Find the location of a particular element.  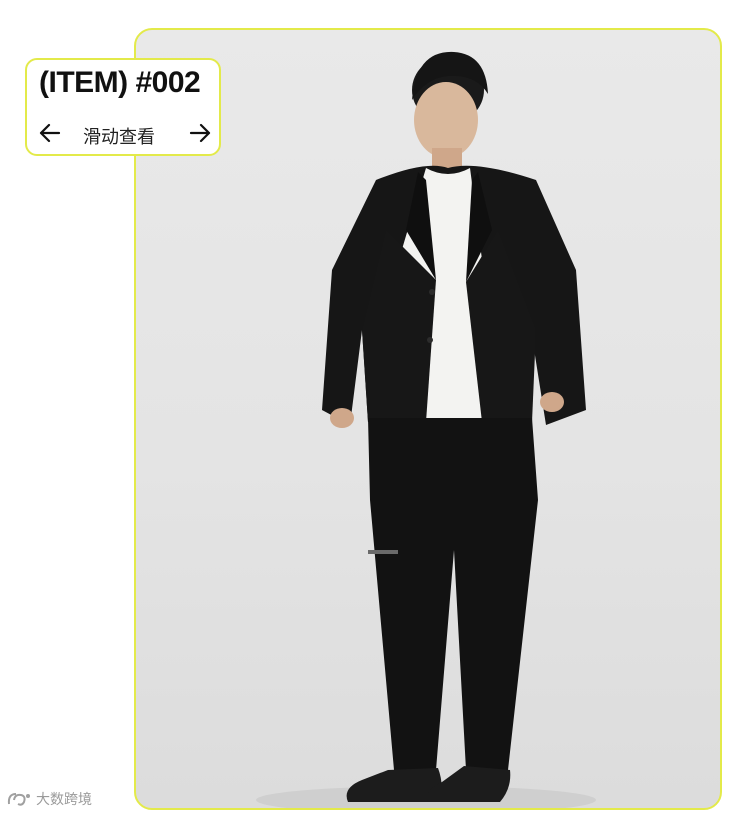

arrow-left-icon is located at coordinates (50, 133).